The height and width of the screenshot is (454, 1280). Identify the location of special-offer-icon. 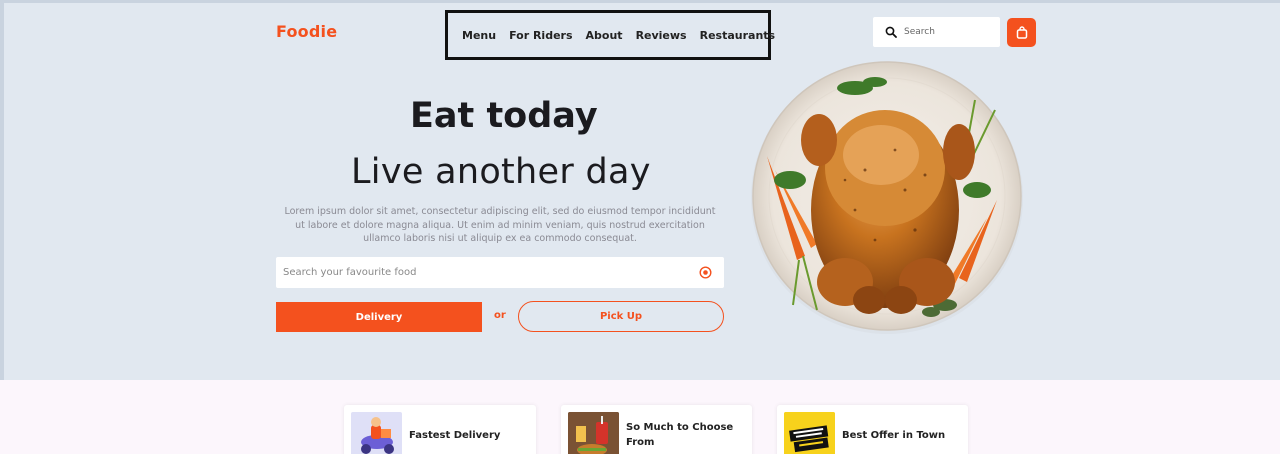
(809, 433).